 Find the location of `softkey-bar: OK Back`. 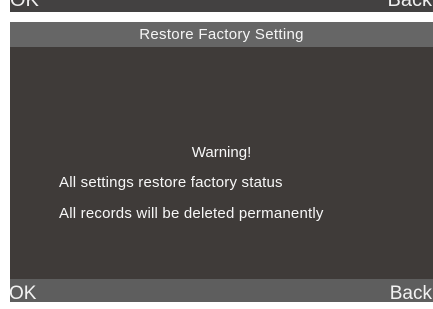

softkey-bar: OK Back is located at coordinates (221, 291).